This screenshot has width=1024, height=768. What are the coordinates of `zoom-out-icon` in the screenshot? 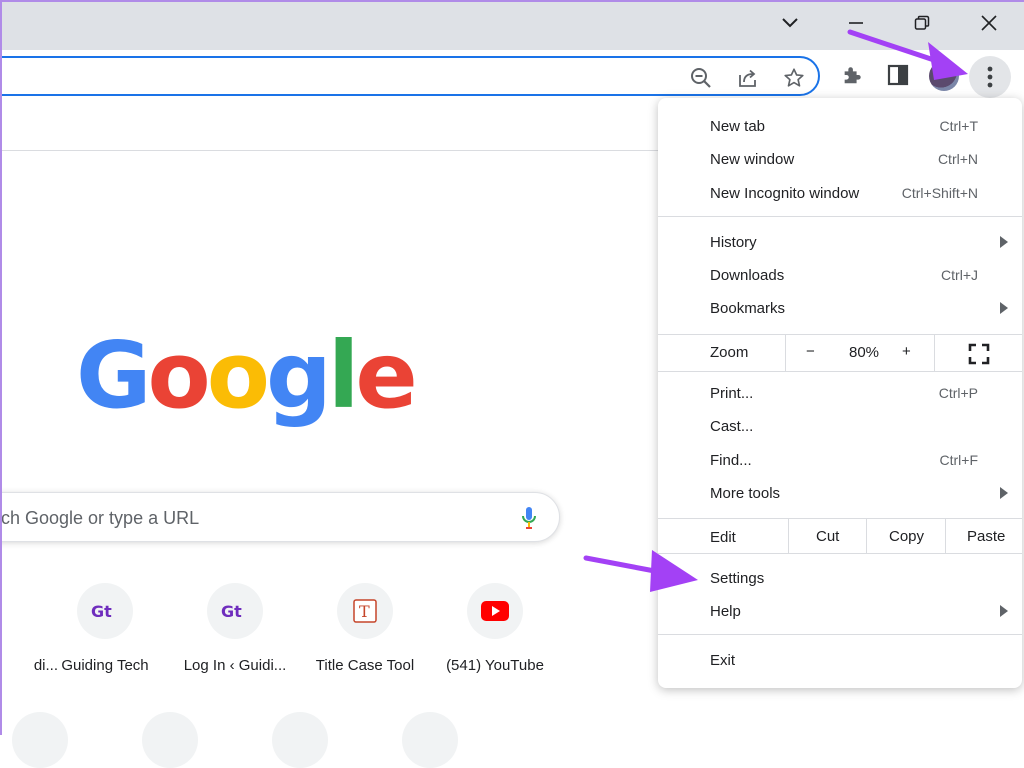 It's located at (701, 78).